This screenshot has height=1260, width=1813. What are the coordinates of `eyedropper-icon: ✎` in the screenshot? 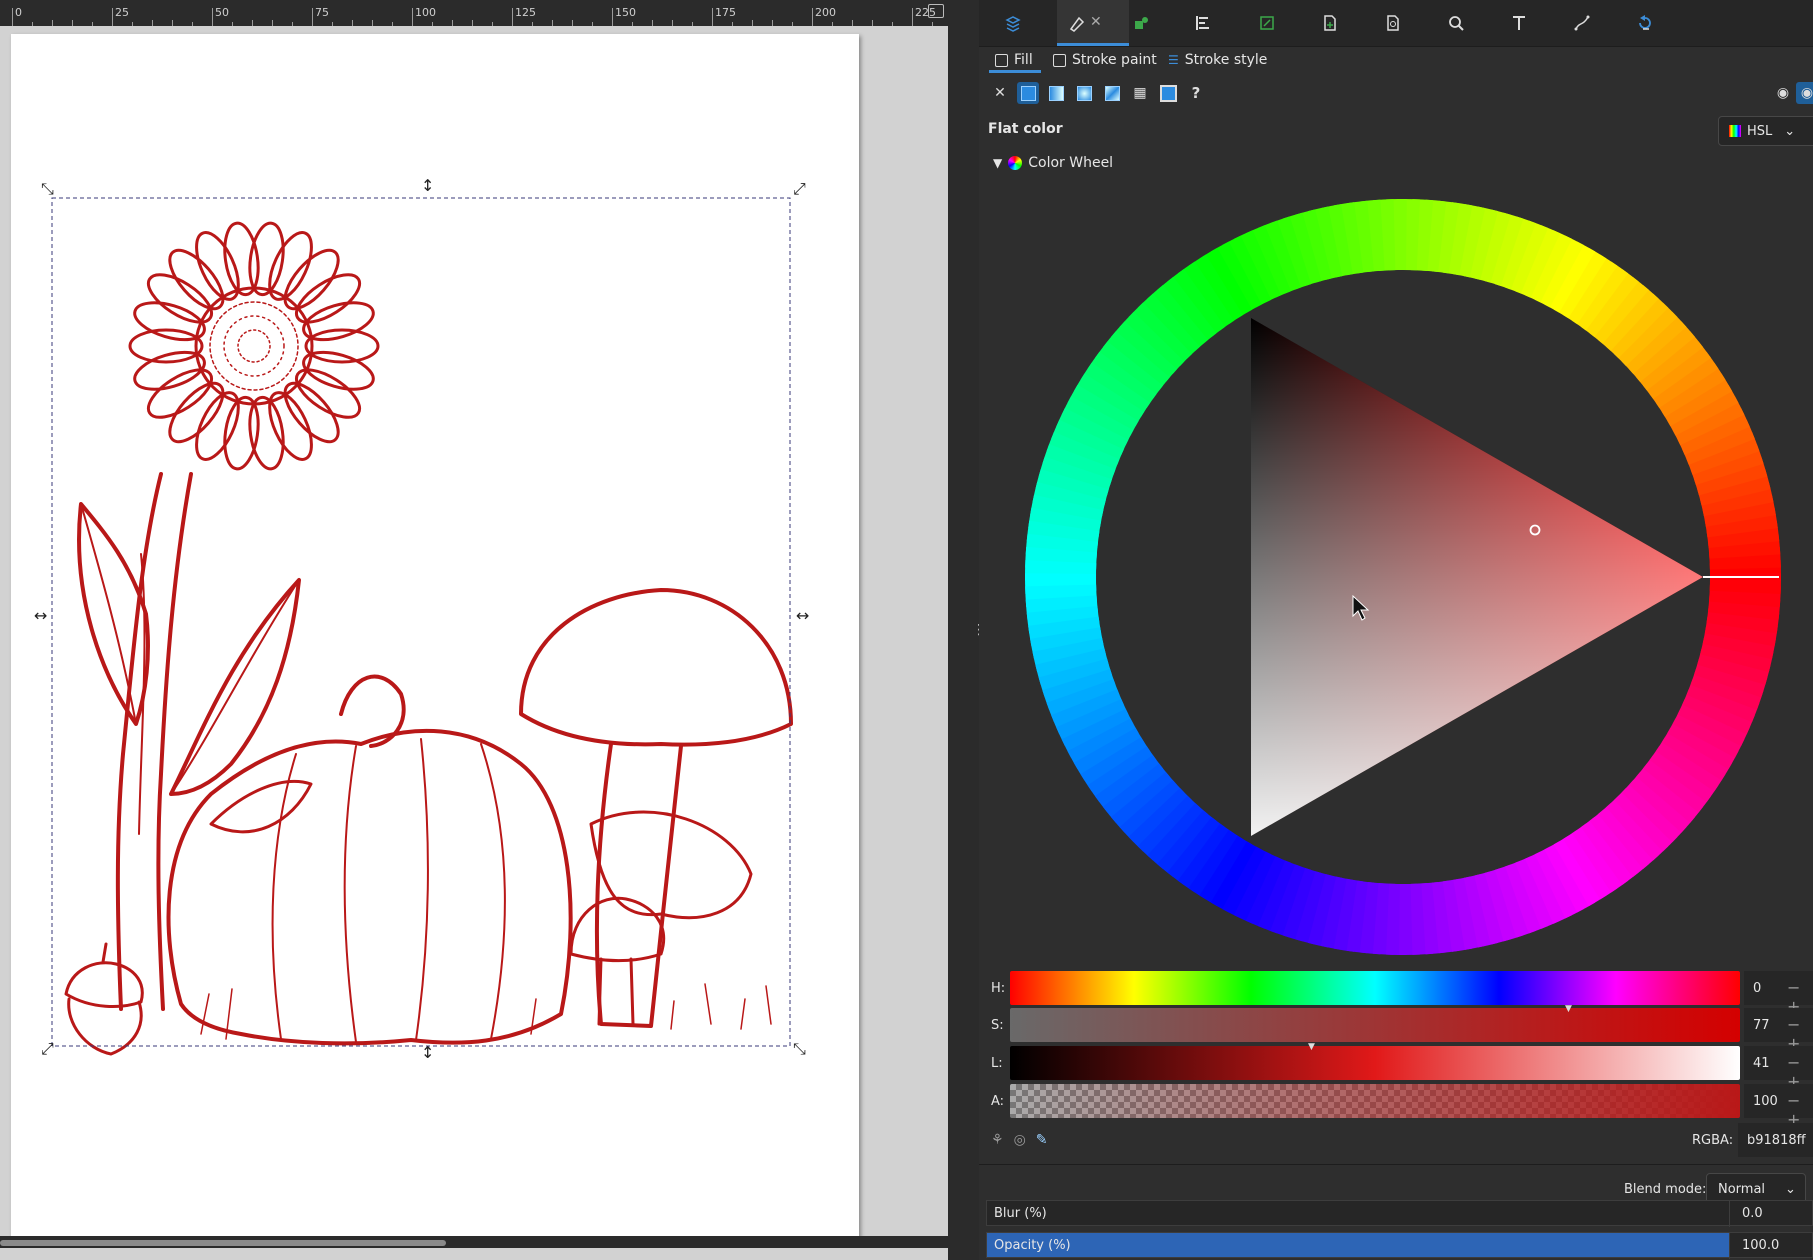 It's located at (1042, 1140).